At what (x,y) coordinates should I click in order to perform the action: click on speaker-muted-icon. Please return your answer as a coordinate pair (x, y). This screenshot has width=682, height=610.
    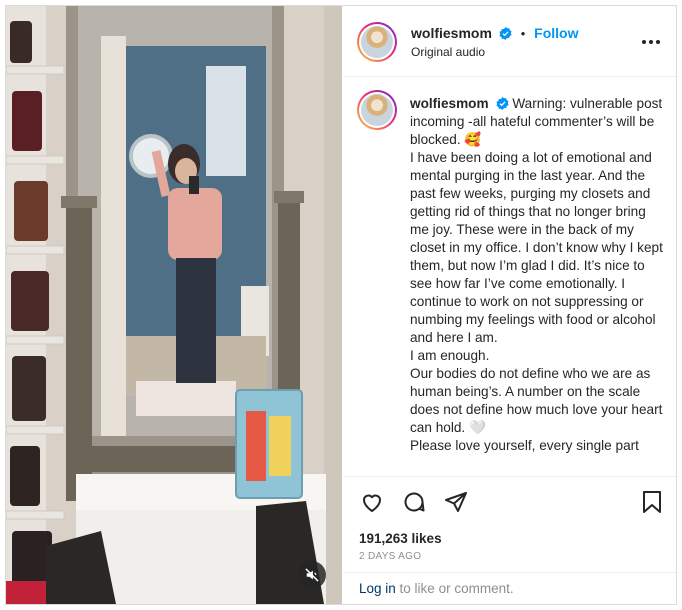
    Looking at the image, I should click on (312, 575).